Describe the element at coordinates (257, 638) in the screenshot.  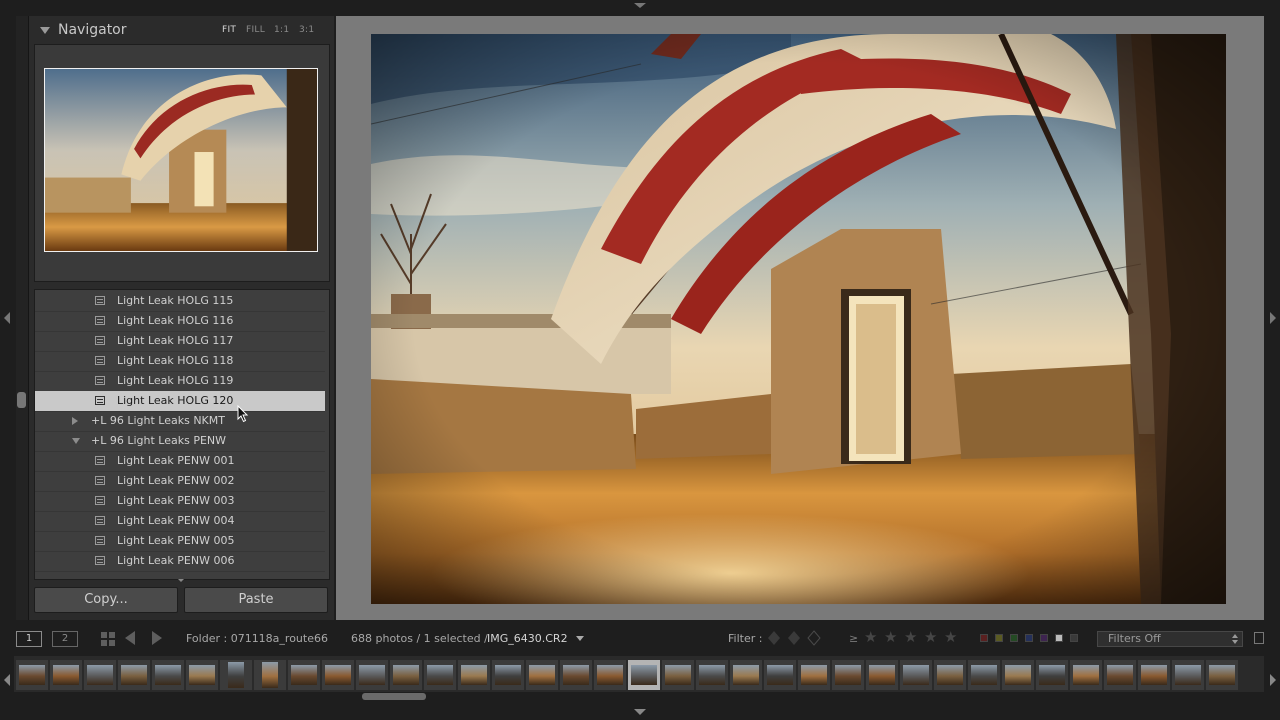
I see `folder-source-label: Folder : 071118a_route66` at that location.